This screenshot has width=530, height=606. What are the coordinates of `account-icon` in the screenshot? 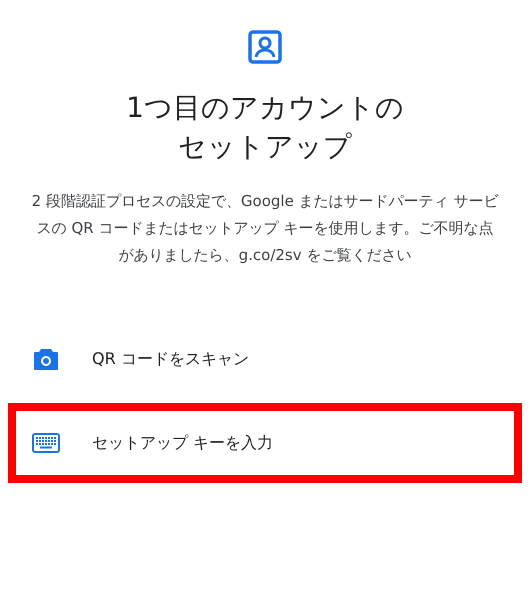 It's located at (265, 47).